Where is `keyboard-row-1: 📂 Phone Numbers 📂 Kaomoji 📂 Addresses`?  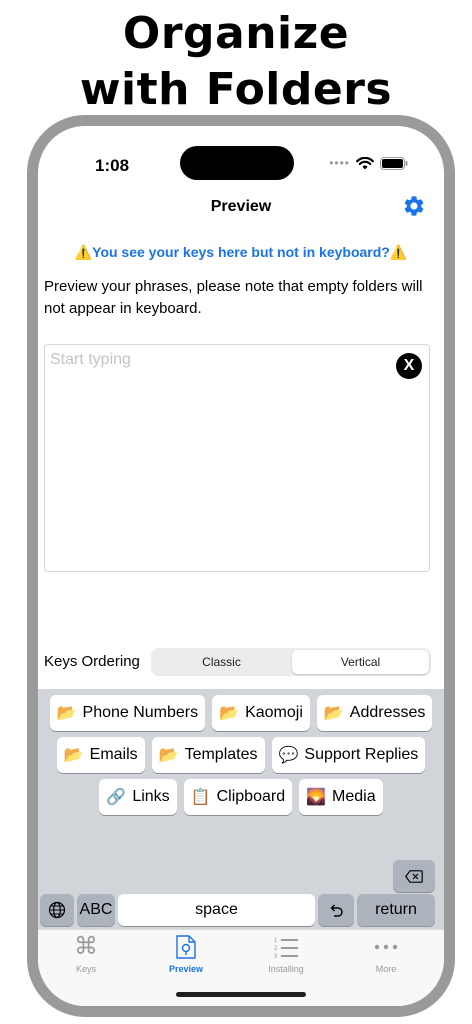 keyboard-row-1: 📂 Phone Numbers 📂 Kaomoji 📂 Addresses is located at coordinates (241, 713).